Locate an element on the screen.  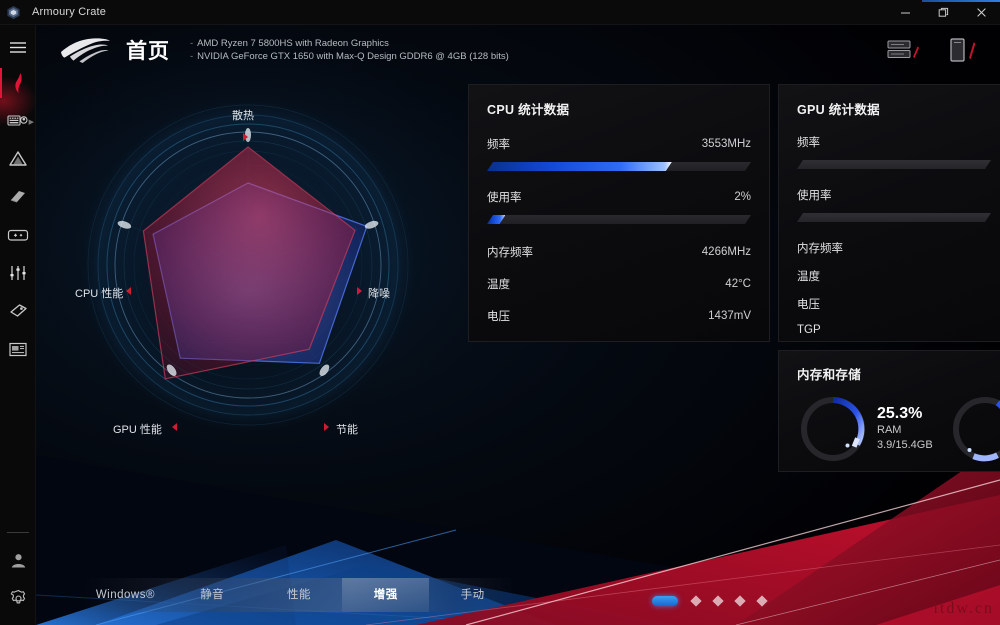
gpu-voltage-label: 电压 is located at coordinates (808, 305).